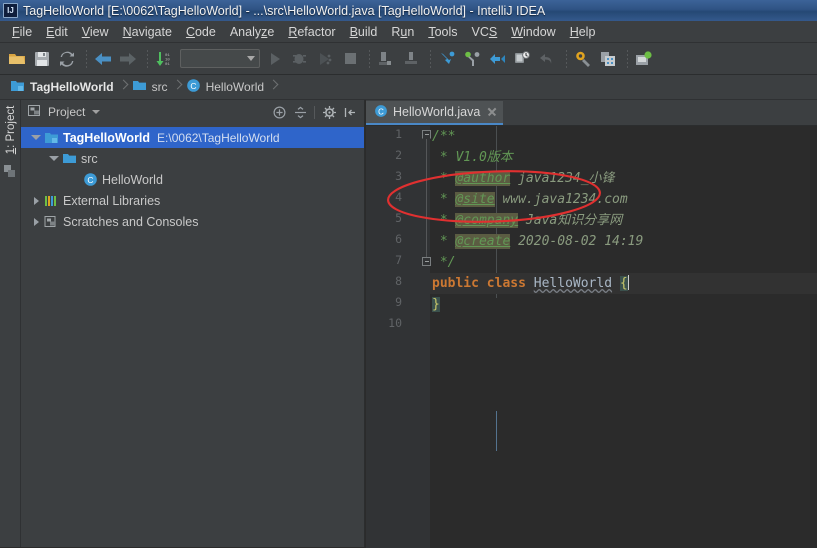 The width and height of the screenshot is (817, 548). I want to click on open-folder-icon, so click(17, 59).